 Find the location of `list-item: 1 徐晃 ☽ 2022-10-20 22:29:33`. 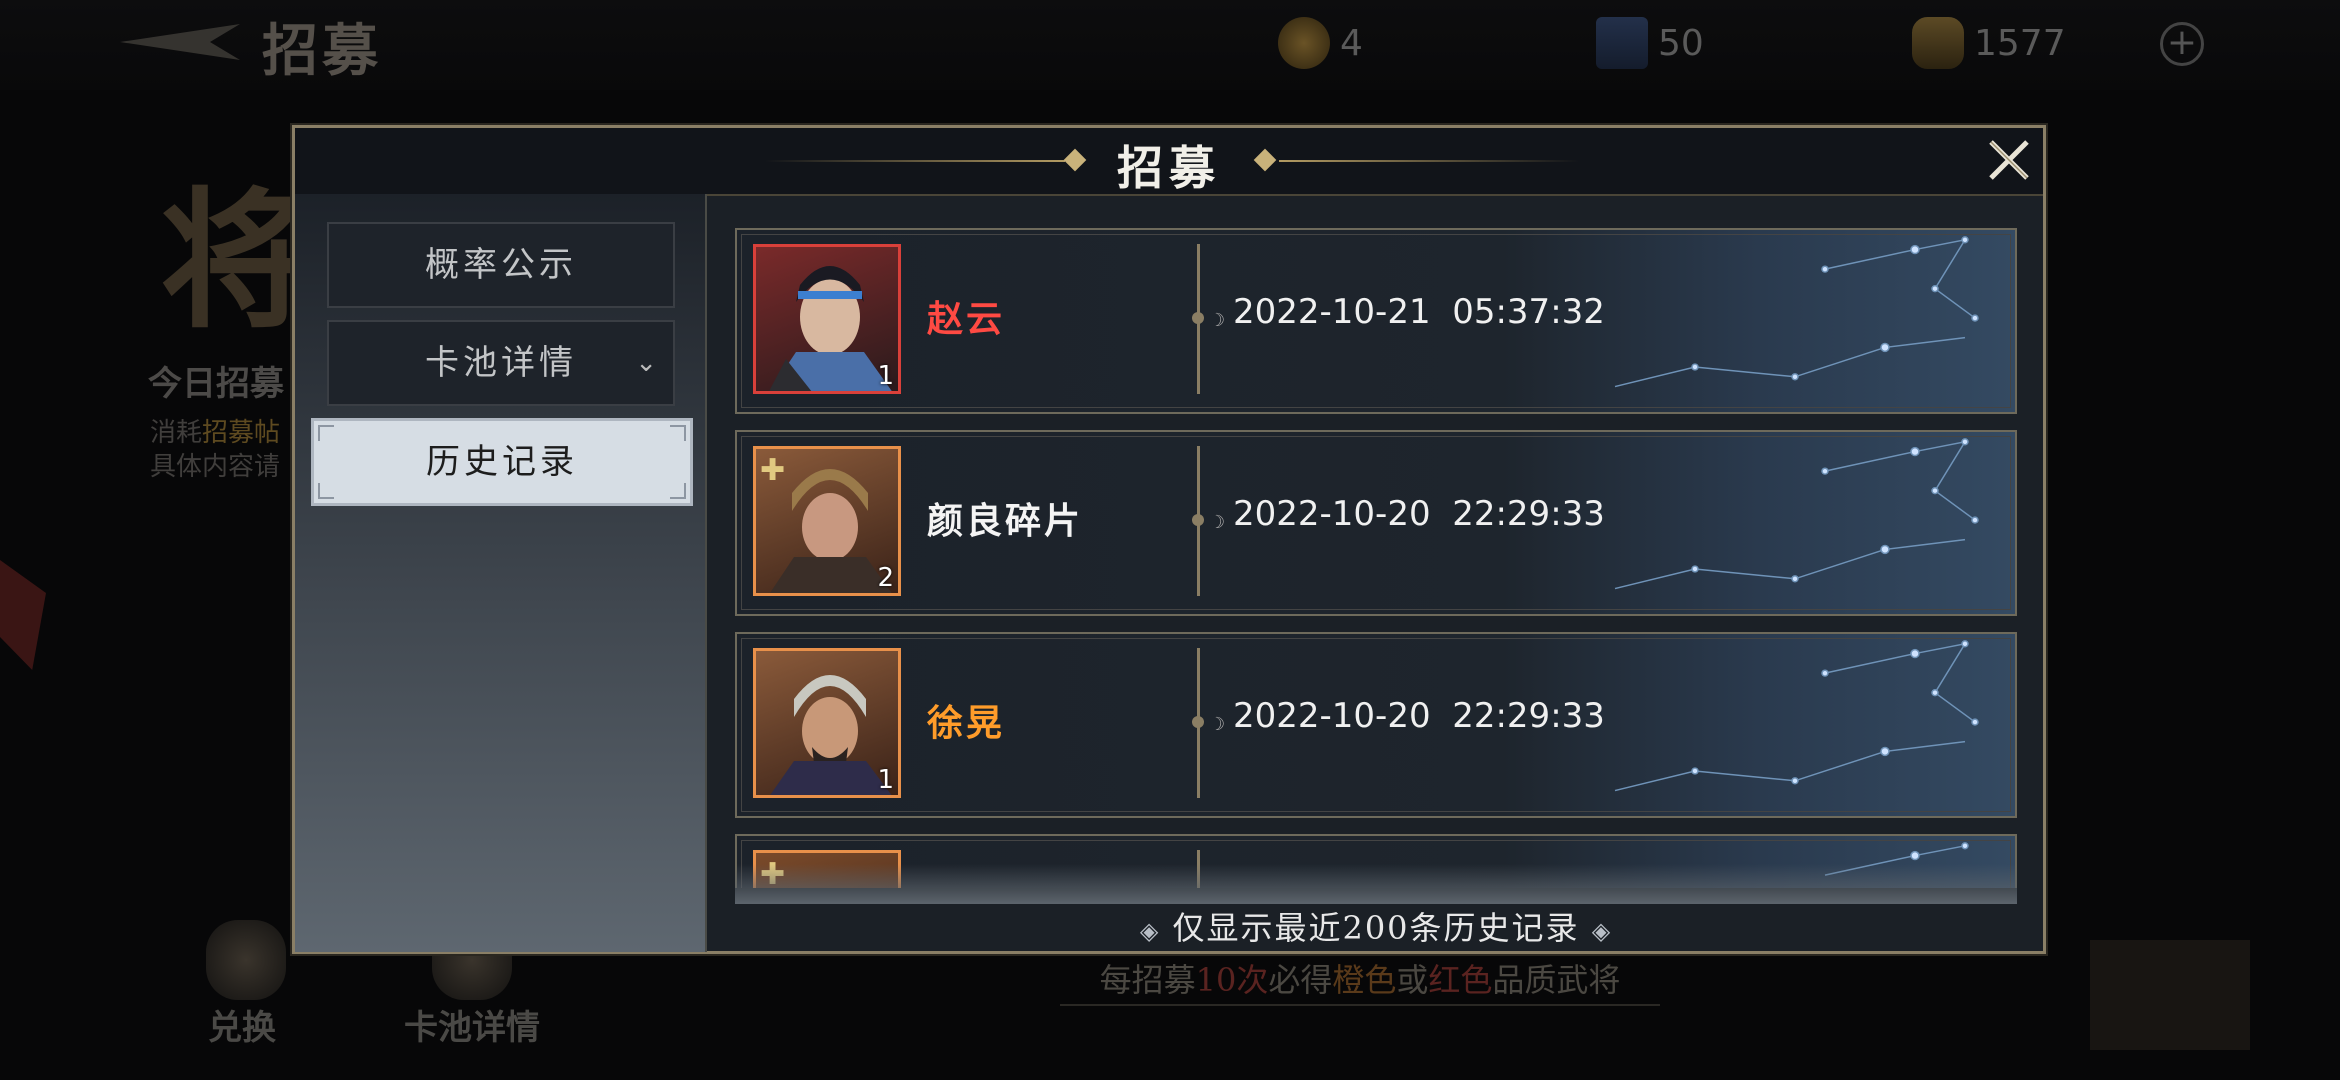

list-item: 1 徐晃 ☽ 2022-10-20 22:29:33 is located at coordinates (1376, 725).